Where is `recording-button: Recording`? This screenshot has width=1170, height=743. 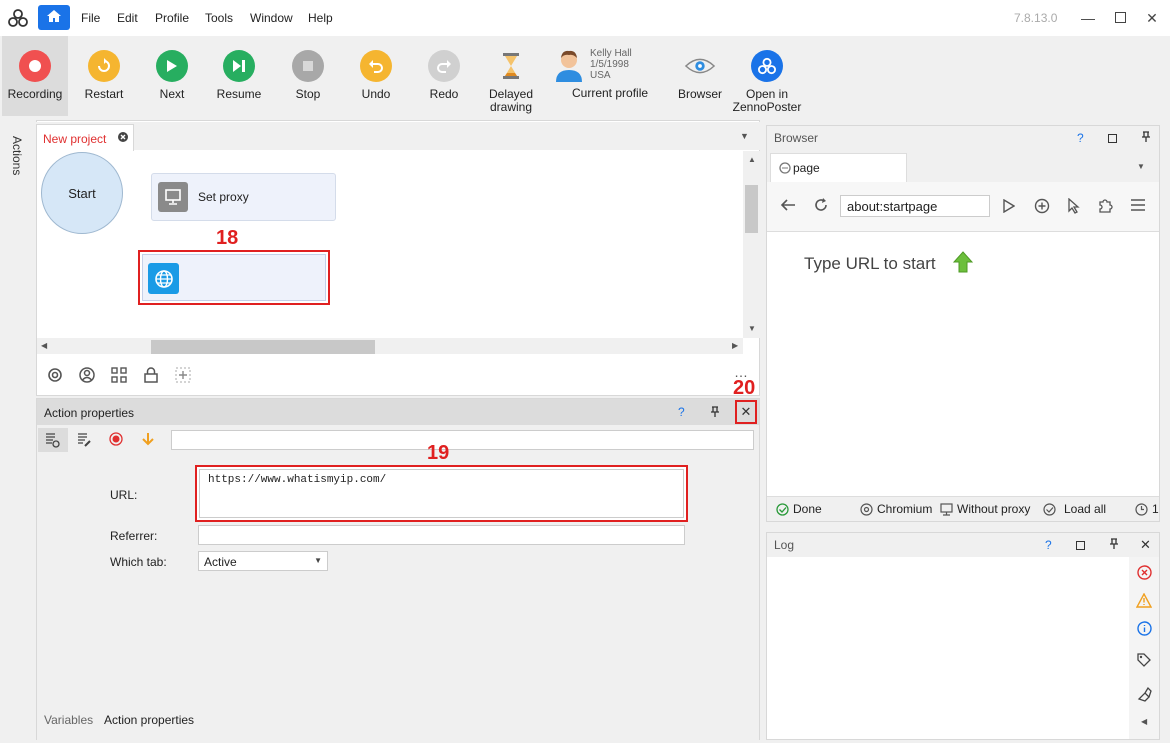
recording-button: Recording is located at coordinates (35, 76).